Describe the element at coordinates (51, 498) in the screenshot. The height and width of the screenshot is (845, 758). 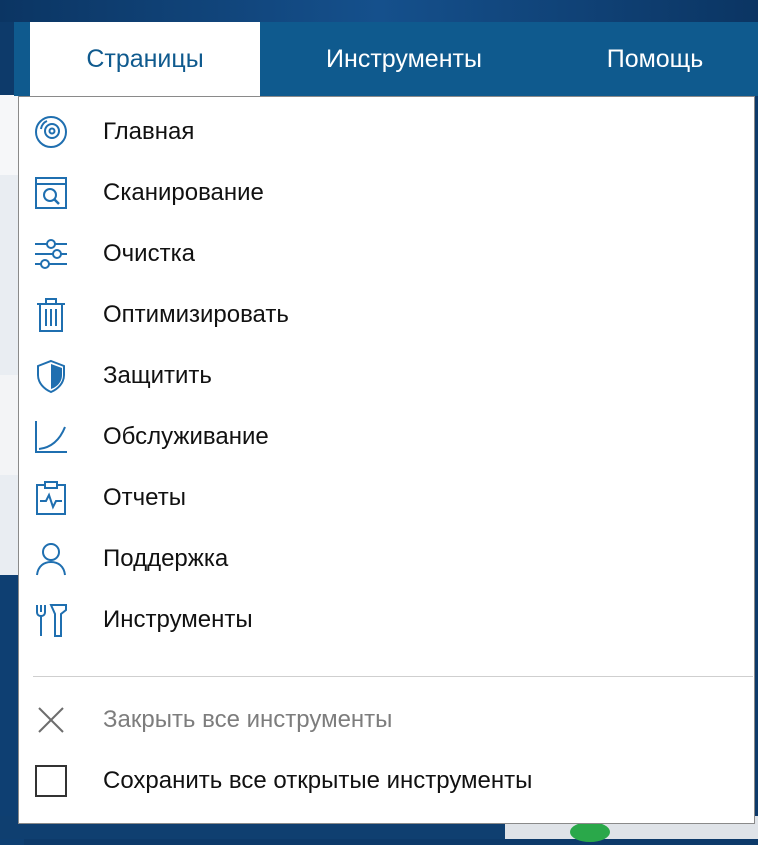
I see `clipboard-pulse-icon` at that location.